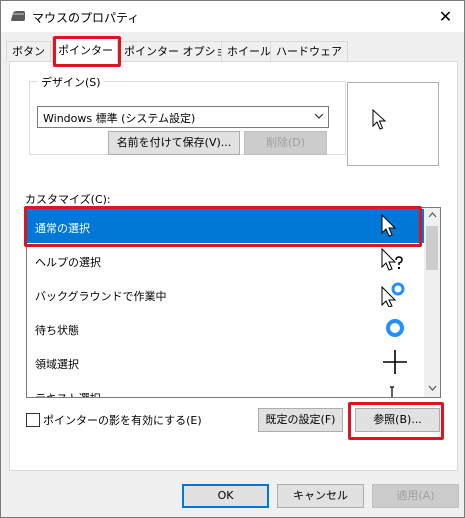  I want to click on design-group-label: デザイン(S), so click(71, 82).